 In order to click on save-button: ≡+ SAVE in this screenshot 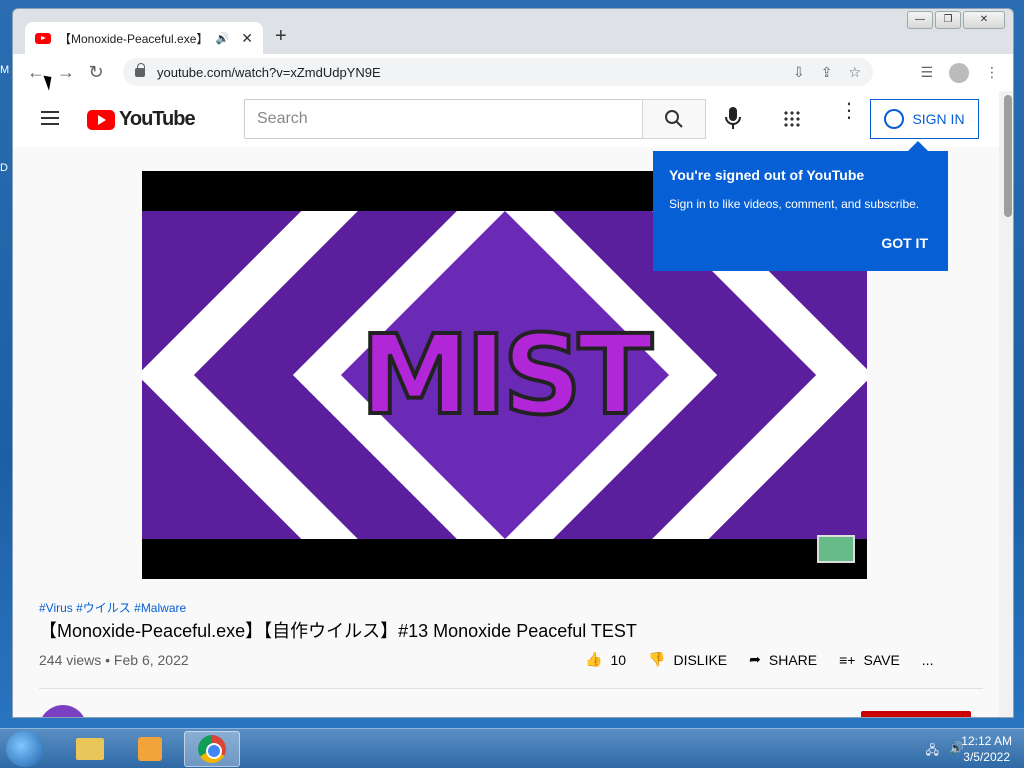, I will do `click(869, 660)`.